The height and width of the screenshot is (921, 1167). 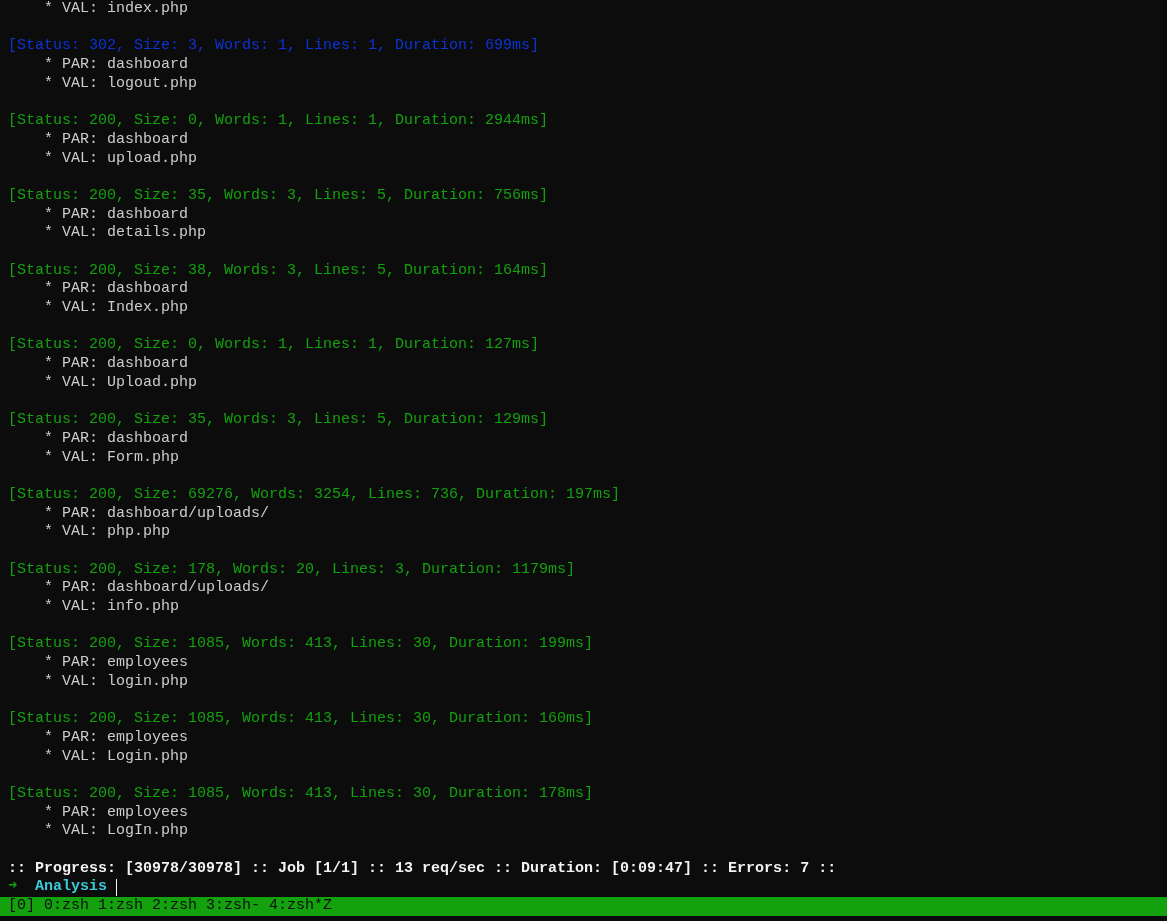 I want to click on status-line: [Status: 200, Size: 0, Words: 1, Lines: 1, Duration: 2944ms], so click(x=278, y=121).